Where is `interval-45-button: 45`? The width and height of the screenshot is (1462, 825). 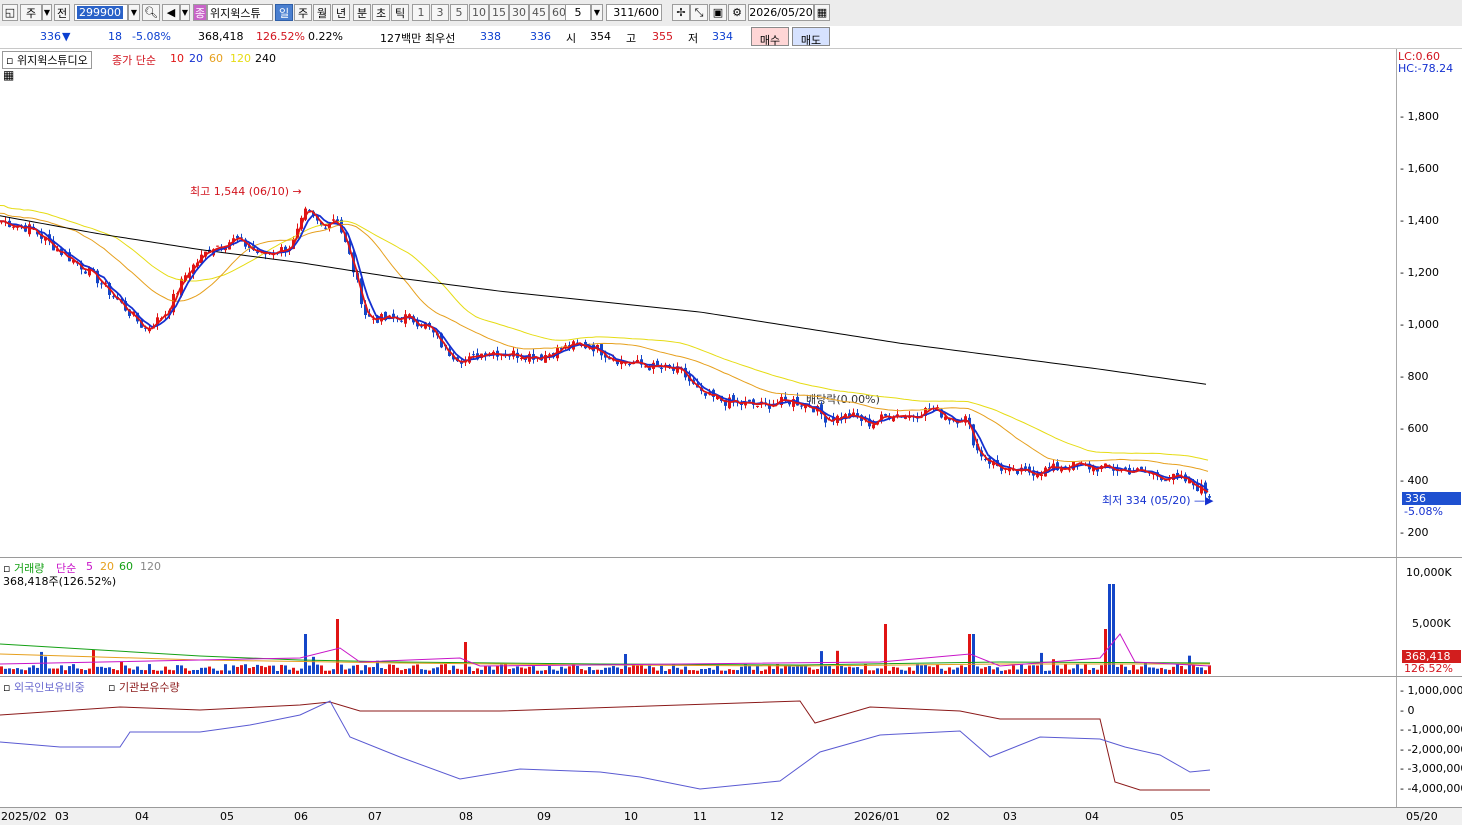 interval-45-button: 45 is located at coordinates (539, 12).